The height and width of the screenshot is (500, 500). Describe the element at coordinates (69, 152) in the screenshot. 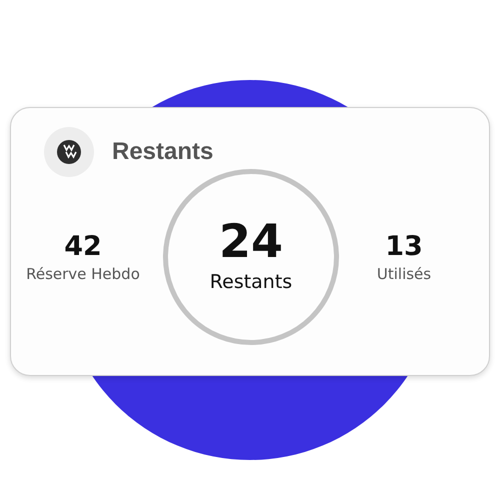

I see `logo-icon` at that location.